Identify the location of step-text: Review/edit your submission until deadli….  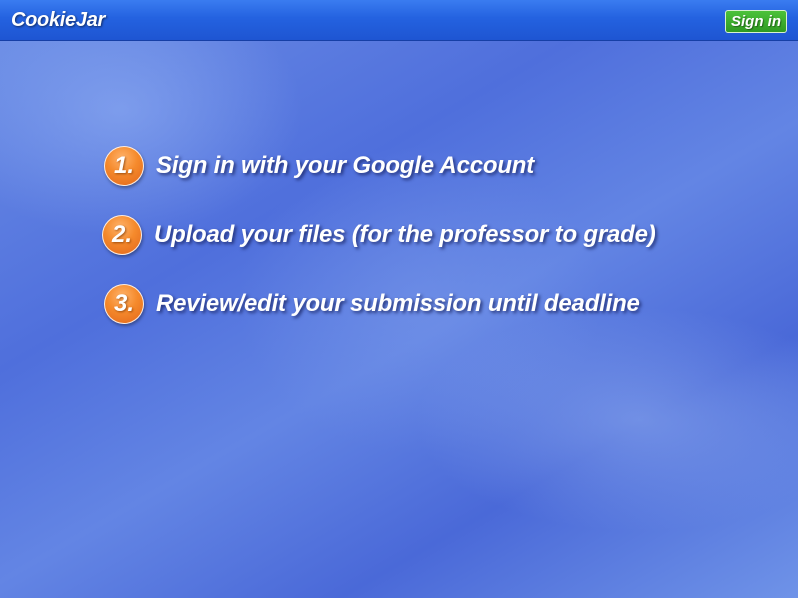
(398, 303).